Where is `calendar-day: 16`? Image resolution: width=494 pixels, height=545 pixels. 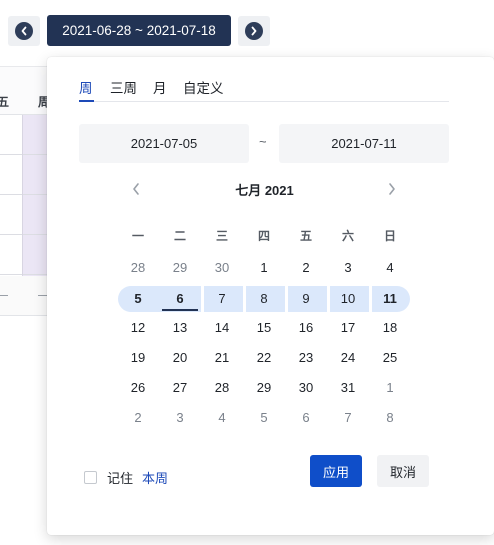 calendar-day: 16 is located at coordinates (306, 328).